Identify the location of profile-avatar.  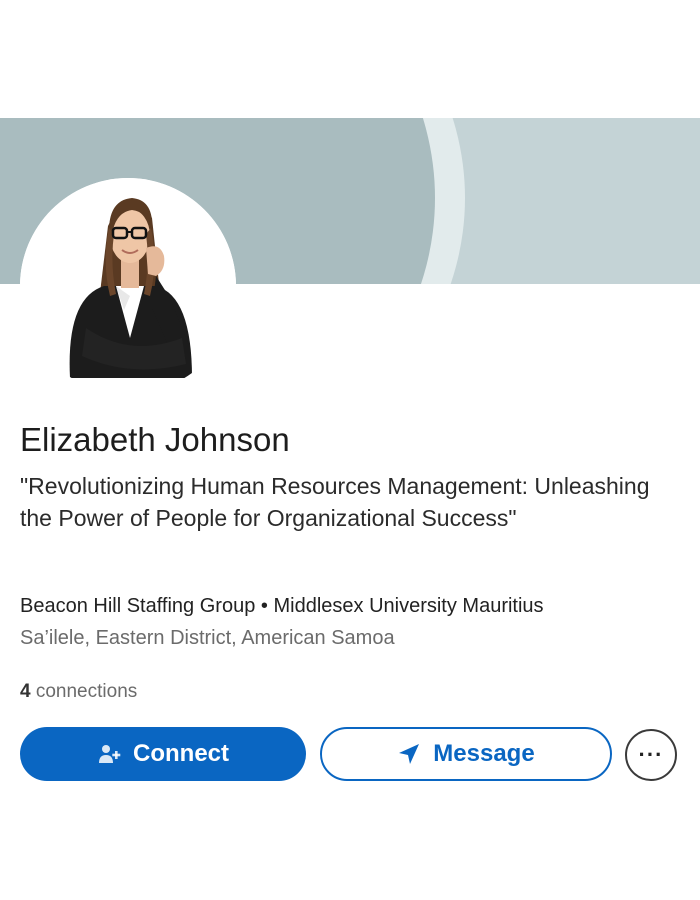
(128, 286).